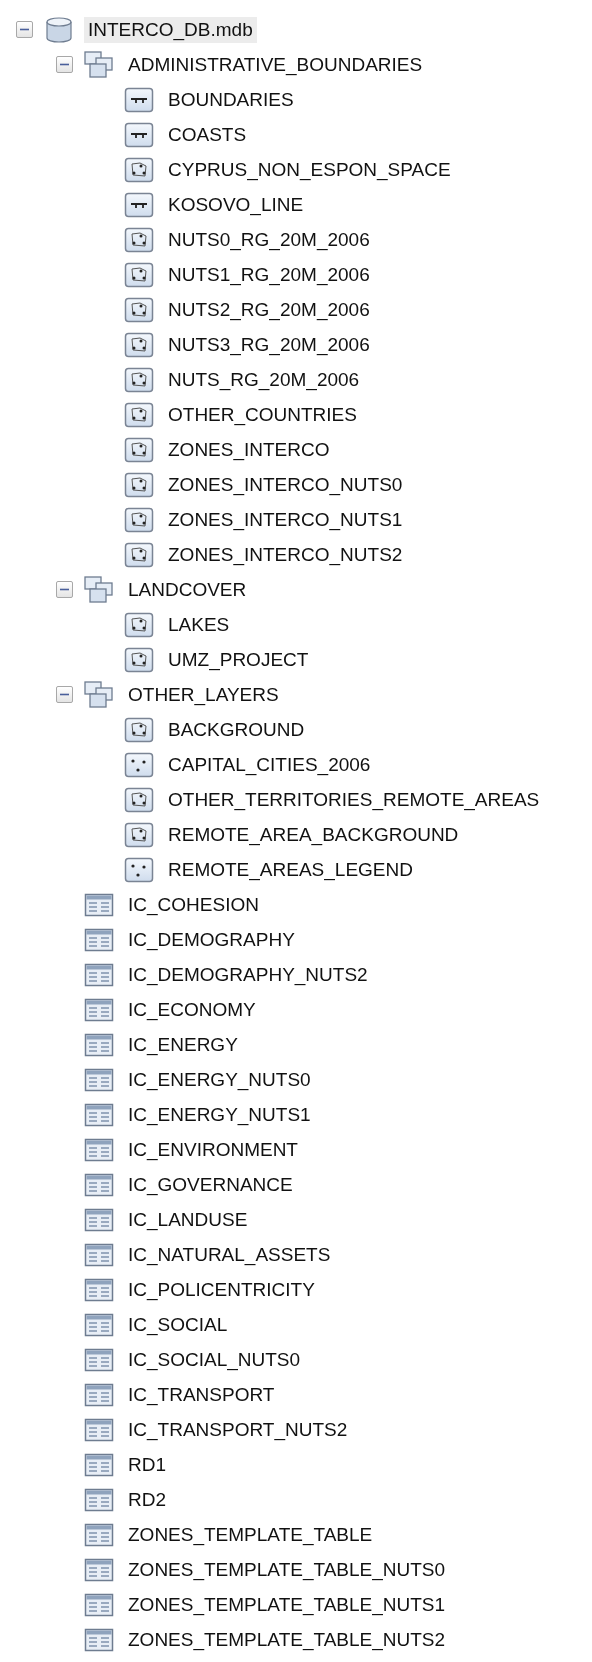 Image resolution: width=592 pixels, height=1662 pixels. I want to click on tree-item: IC_SOCIAL_NUTS0, so click(214, 1359).